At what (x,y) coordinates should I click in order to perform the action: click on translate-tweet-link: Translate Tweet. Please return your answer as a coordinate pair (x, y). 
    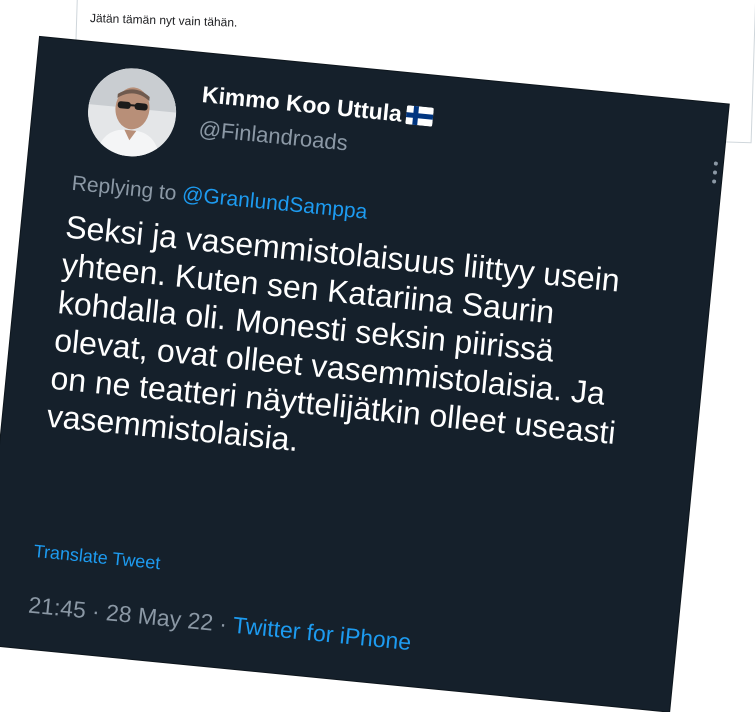
    Looking at the image, I should click on (97, 557).